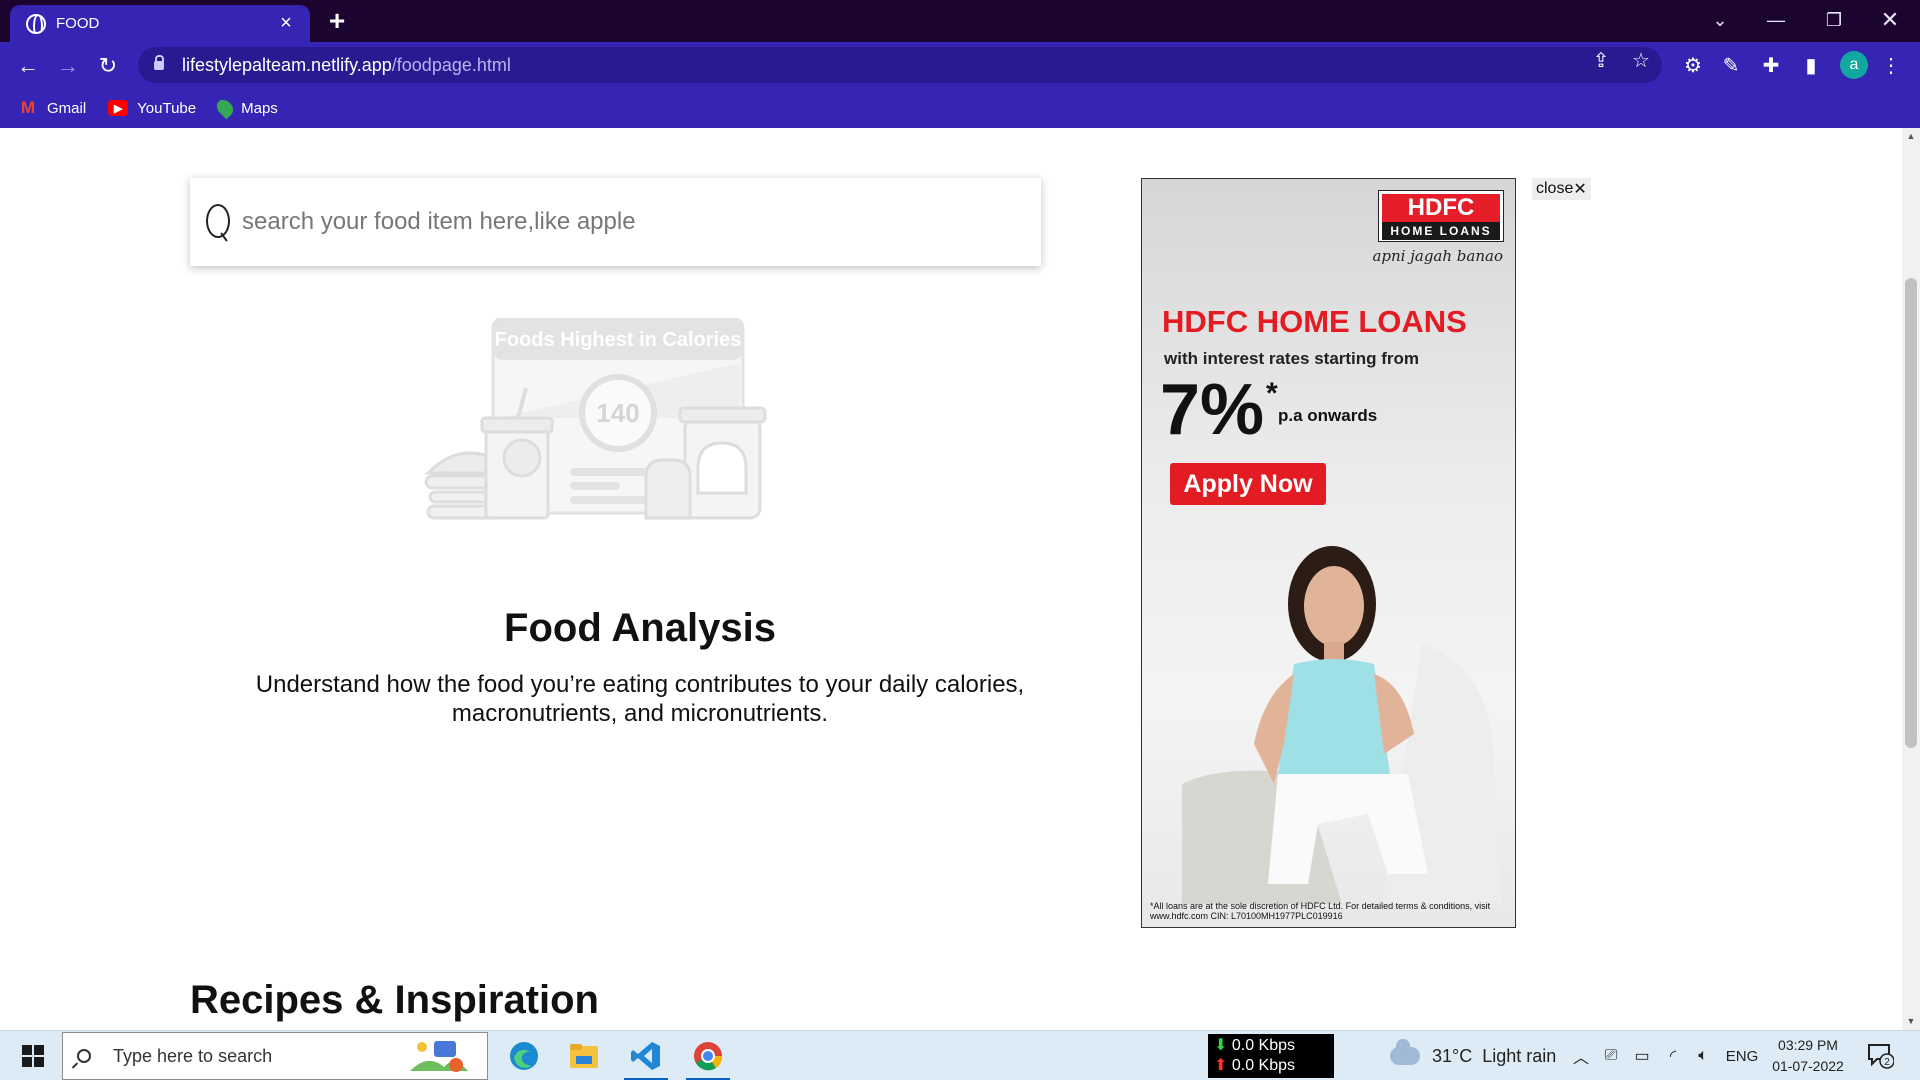 This screenshot has width=1920, height=1080. I want to click on apply-now-button: Apply Now, so click(1248, 484).